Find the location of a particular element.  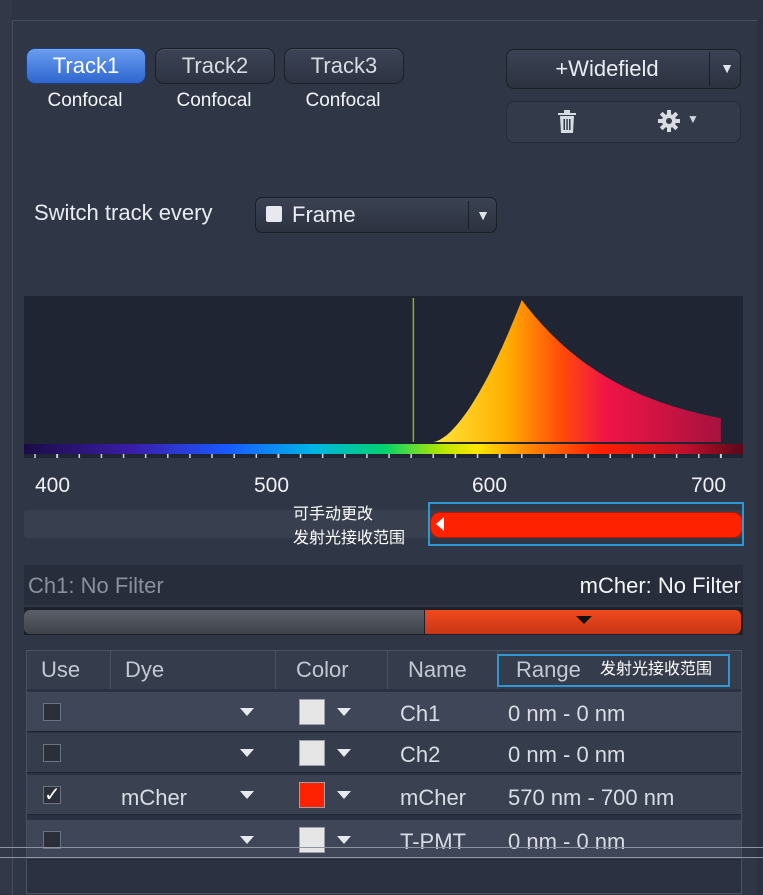

switch-track-dropdown: Frame ▼ is located at coordinates (376, 215).